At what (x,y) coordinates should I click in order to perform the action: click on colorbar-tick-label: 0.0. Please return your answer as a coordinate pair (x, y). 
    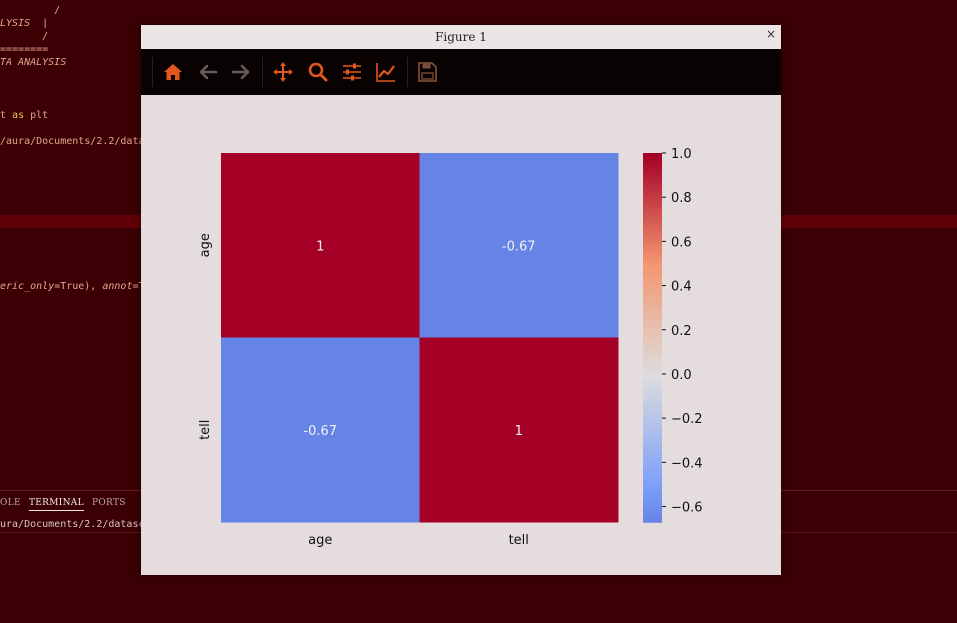
    Looking at the image, I should click on (681, 375).